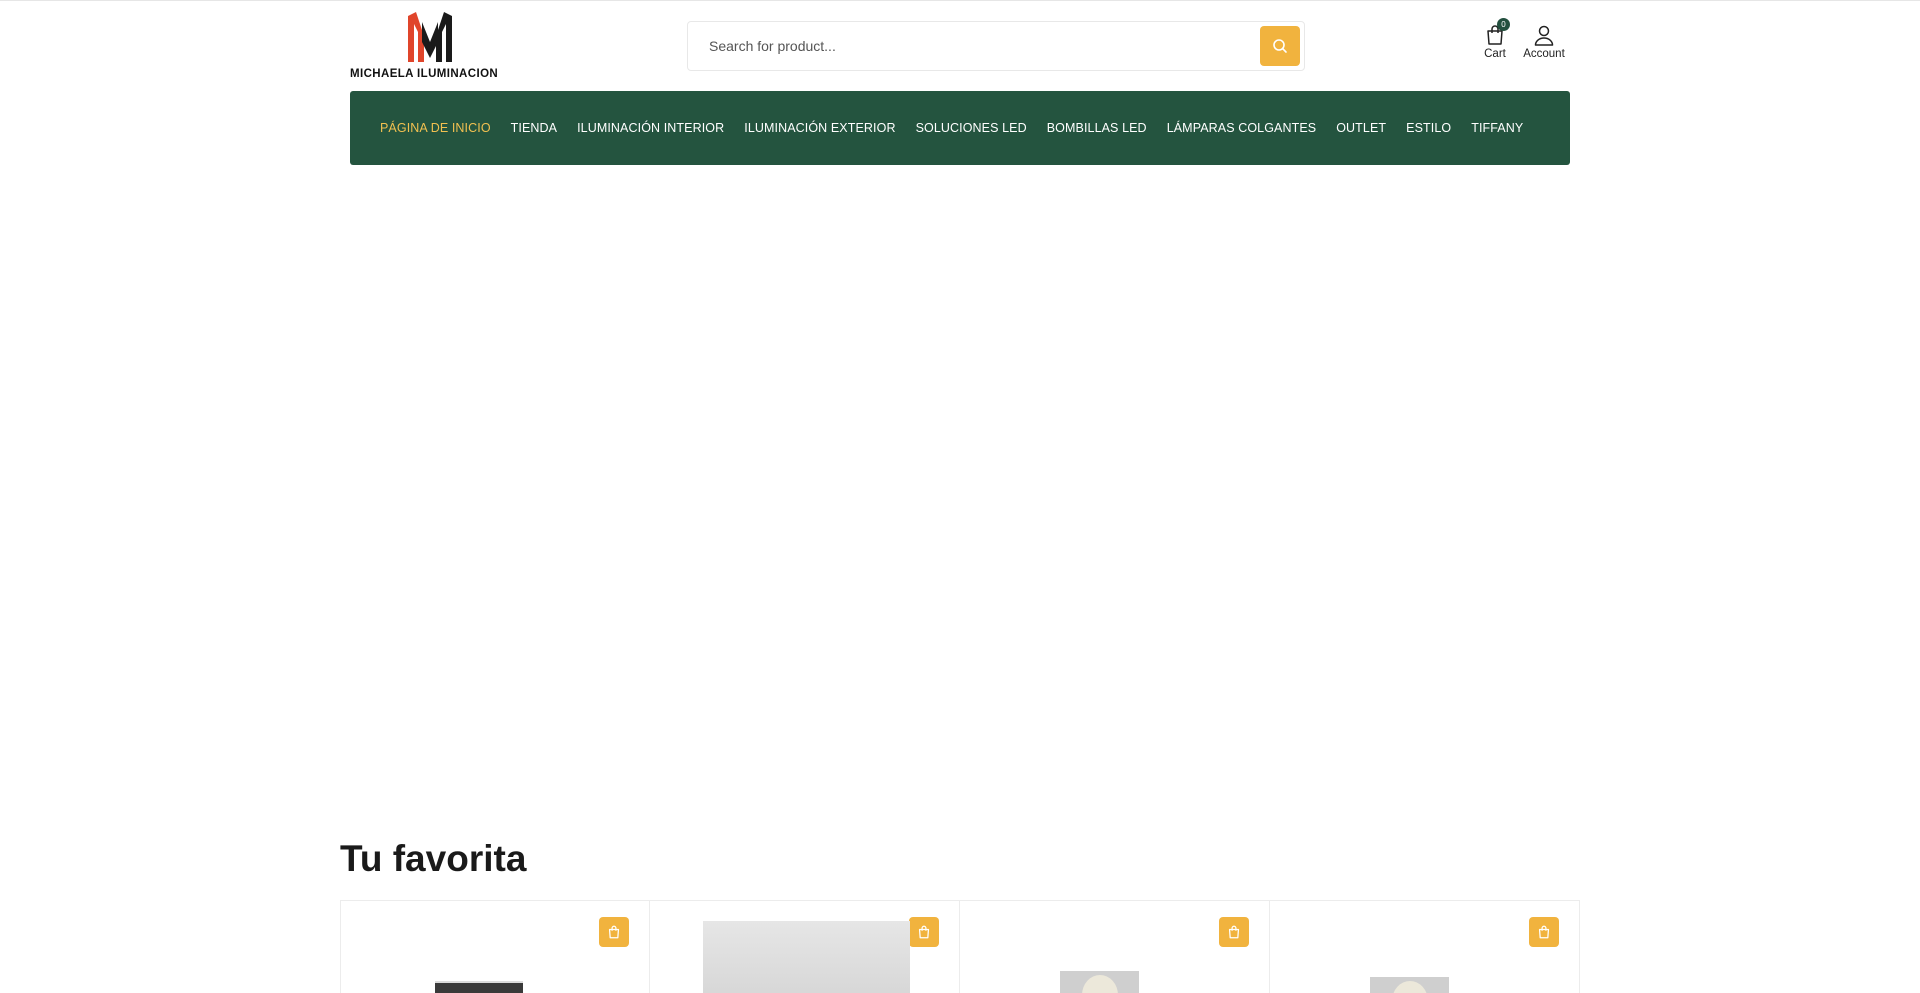 This screenshot has height=993, width=1920. What do you see at coordinates (1544, 54) in the screenshot?
I see `account-label: Account` at bounding box center [1544, 54].